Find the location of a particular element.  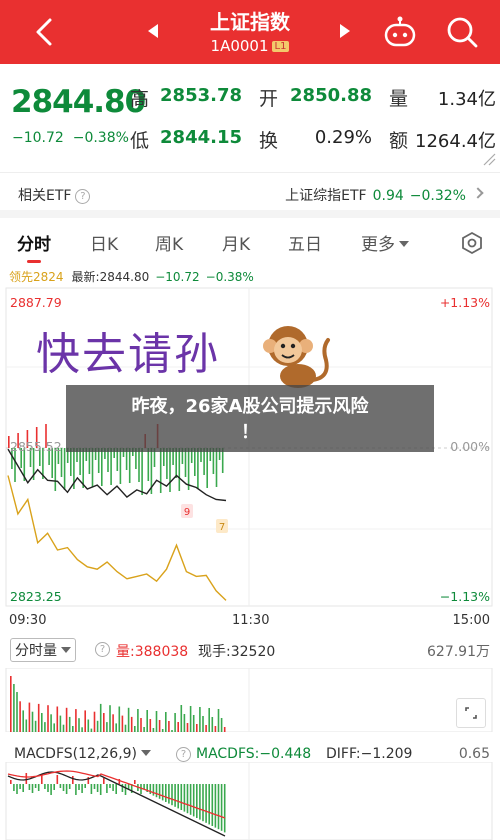

news-headline: 昨夜，26家A股公司提示风险 is located at coordinates (250, 406).